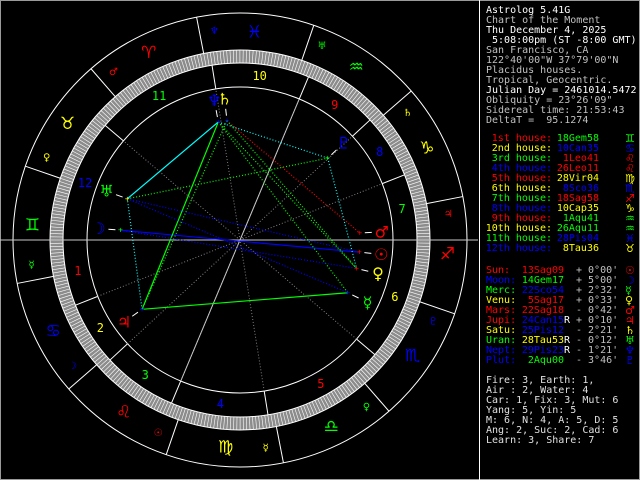 The image size is (640, 480). What do you see at coordinates (401, 209) in the screenshot?
I see `house-number-7: 7` at bounding box center [401, 209].